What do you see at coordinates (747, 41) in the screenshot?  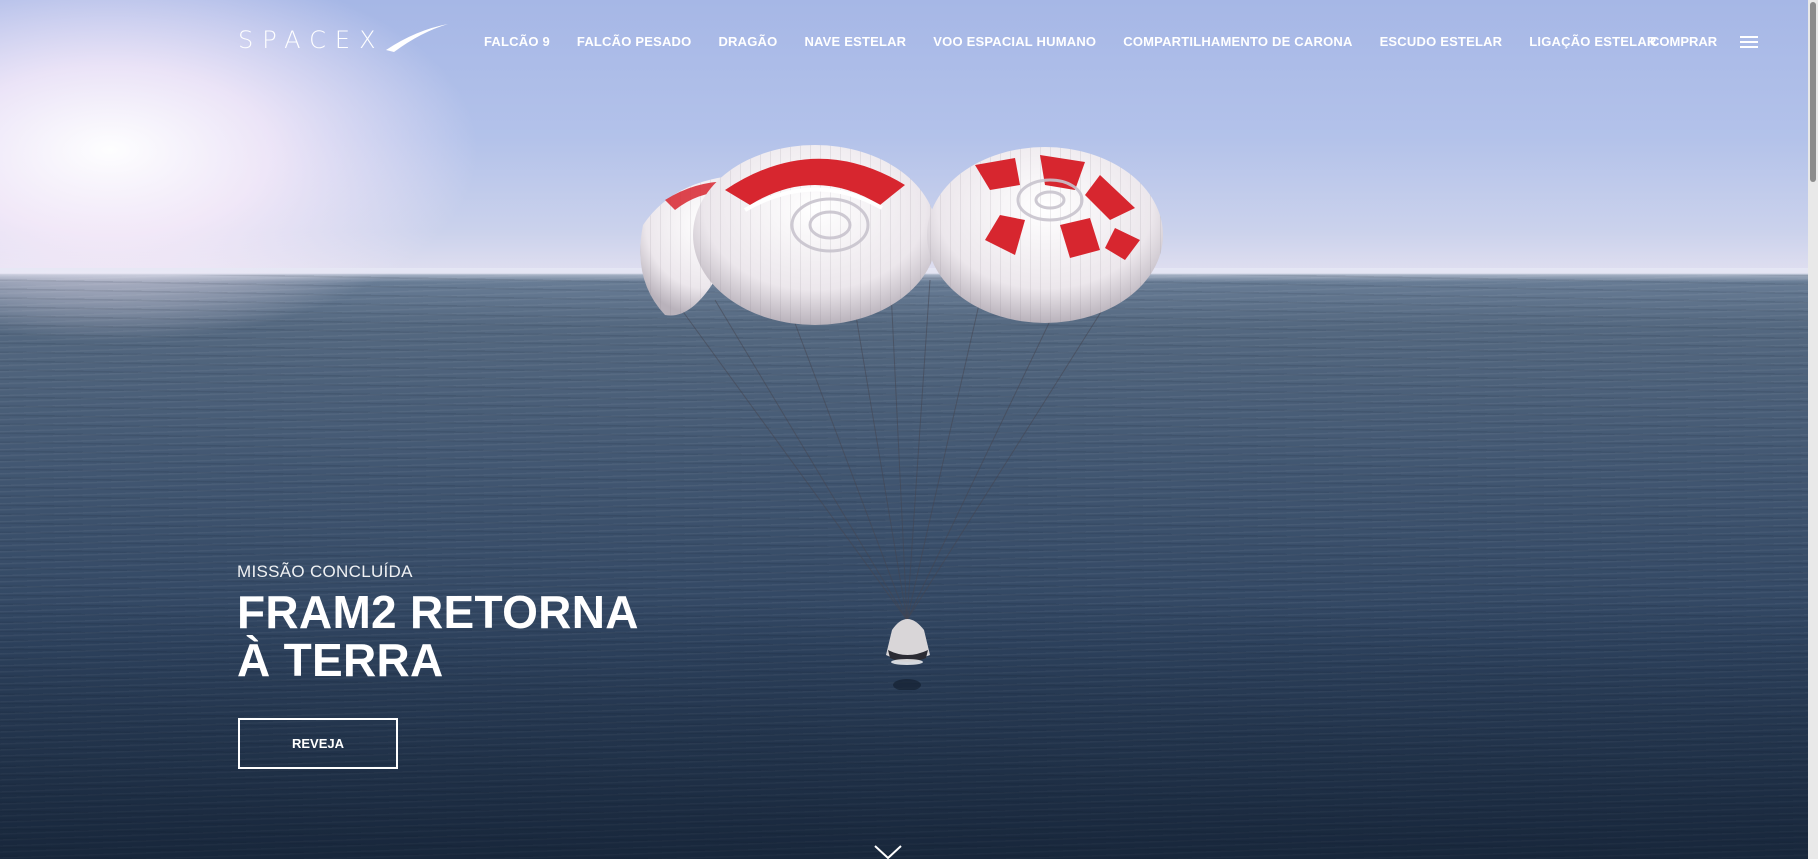 I see `nav-item-dragon: DRAGÃO` at bounding box center [747, 41].